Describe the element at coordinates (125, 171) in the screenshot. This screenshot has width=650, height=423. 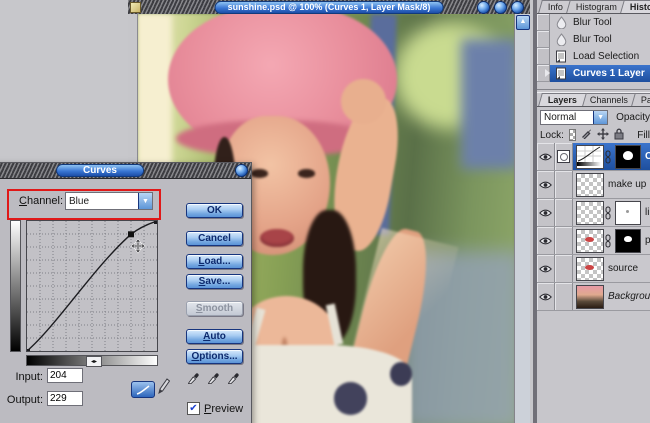
I see `curves-dialog-title-bar: Curves` at that location.